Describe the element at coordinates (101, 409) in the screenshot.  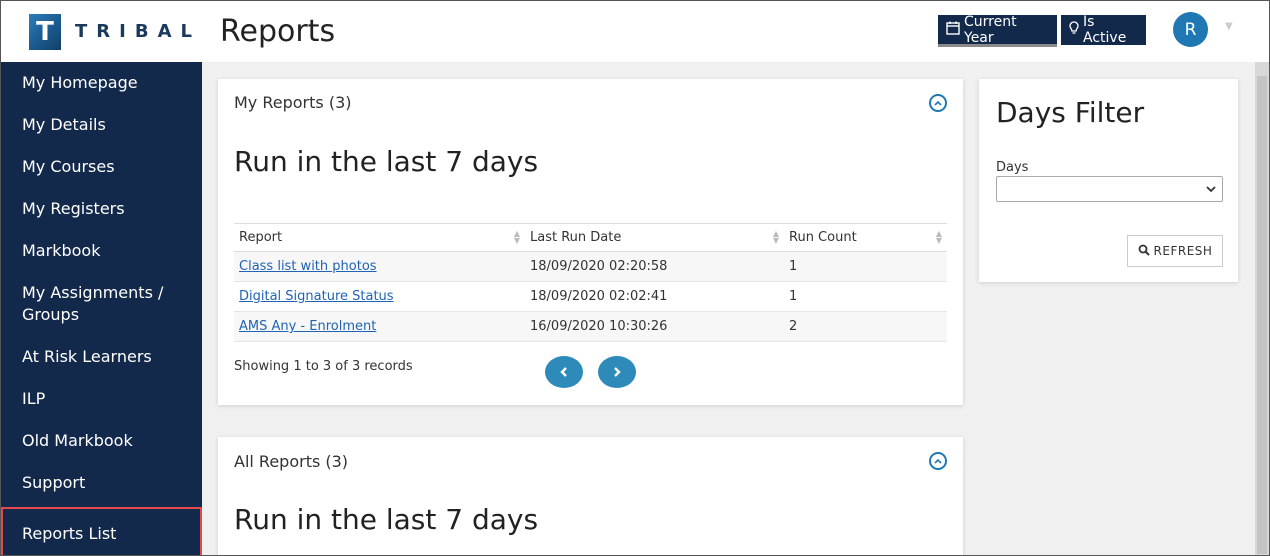
I see `sidebar-item-ilp: ILP` at that location.